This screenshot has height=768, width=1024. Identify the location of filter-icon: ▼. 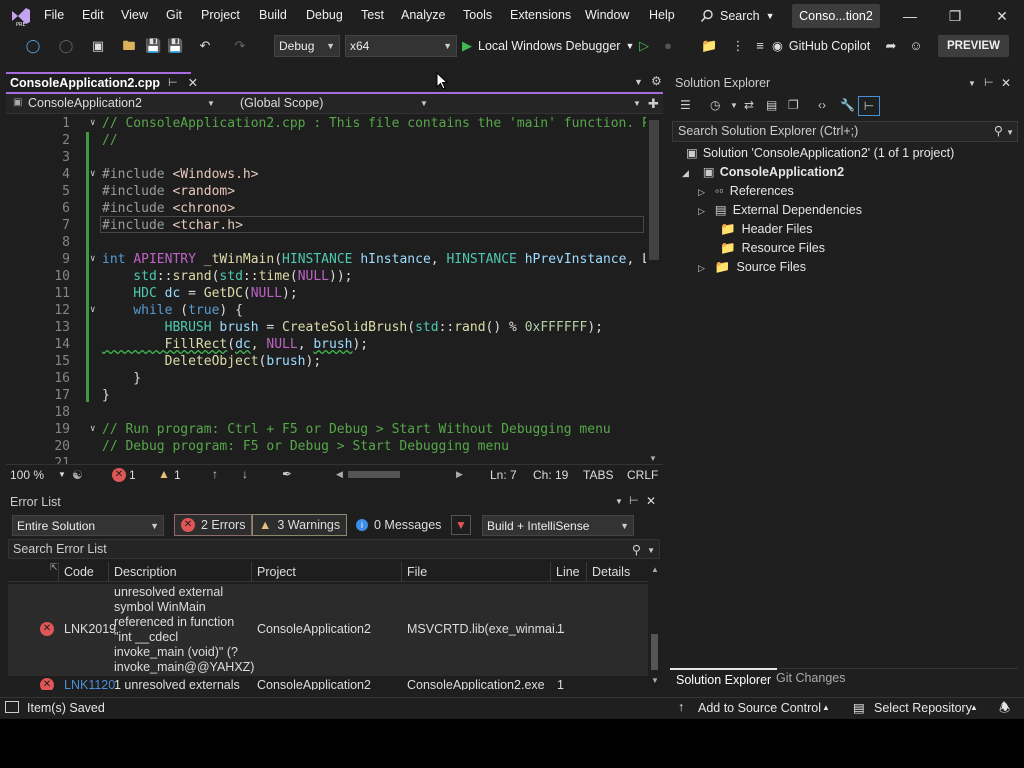
(461, 525).